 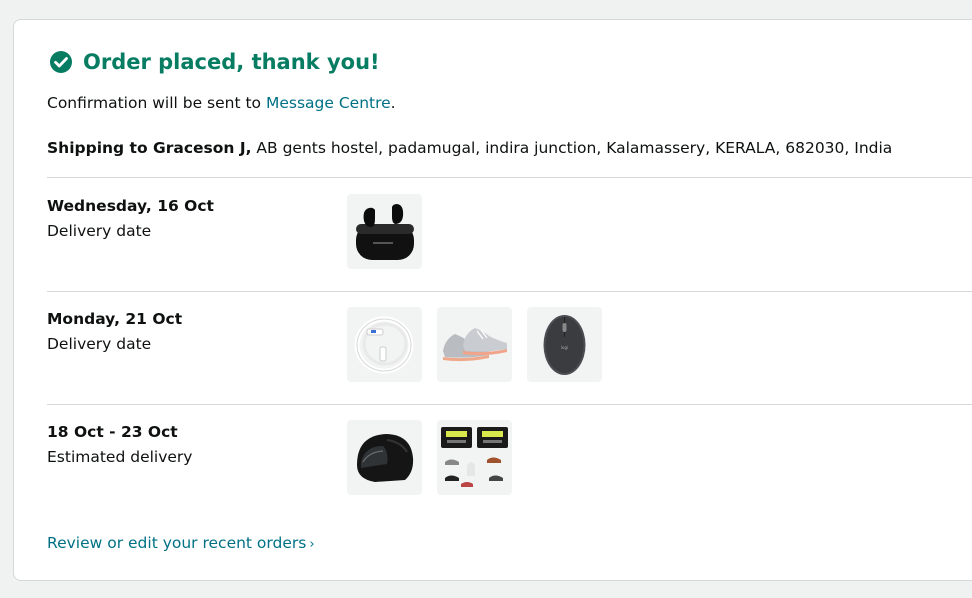 What do you see at coordinates (509, 232) in the screenshot?
I see `delivery-group: Wednesday, 16 Oct Delivery date` at bounding box center [509, 232].